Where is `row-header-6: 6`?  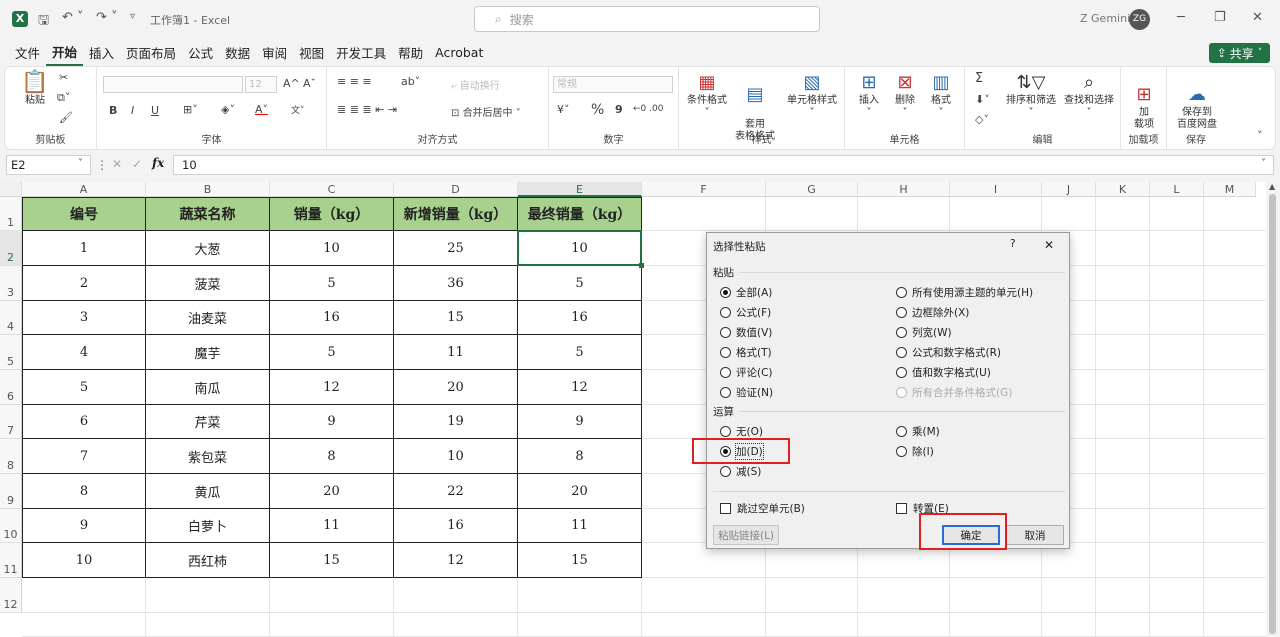
row-header-6: 6 is located at coordinates (11, 387).